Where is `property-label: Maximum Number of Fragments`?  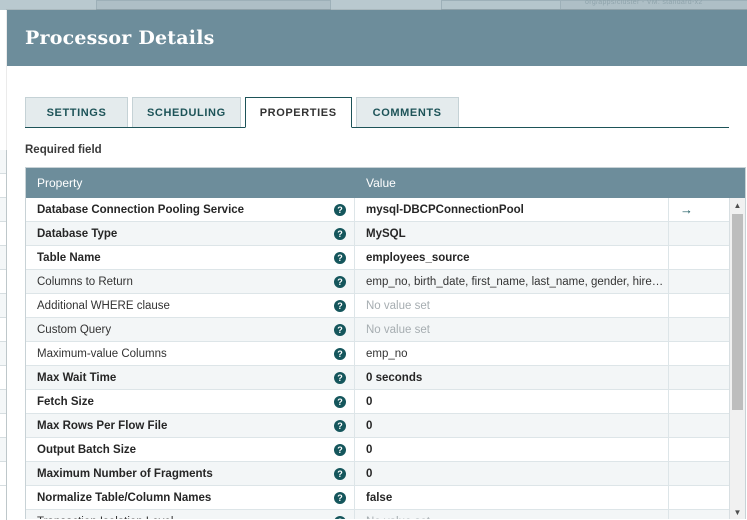 property-label: Maximum Number of Fragments is located at coordinates (125, 473).